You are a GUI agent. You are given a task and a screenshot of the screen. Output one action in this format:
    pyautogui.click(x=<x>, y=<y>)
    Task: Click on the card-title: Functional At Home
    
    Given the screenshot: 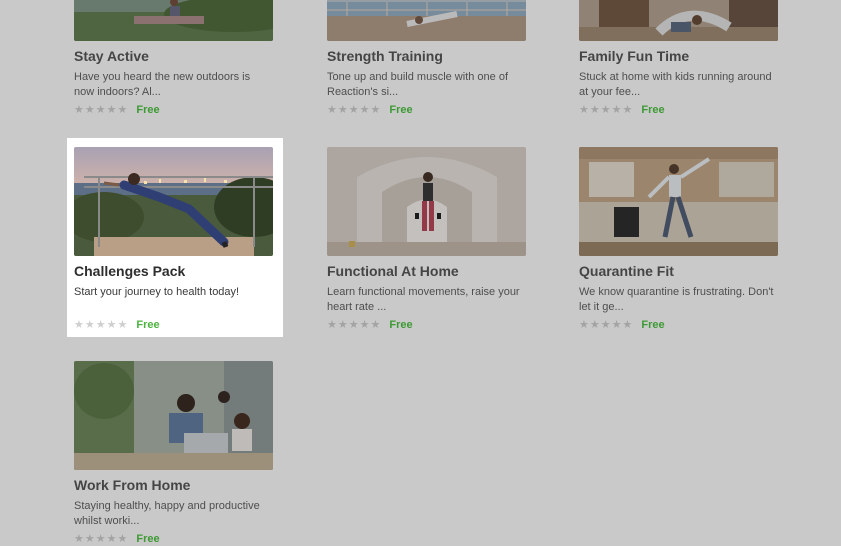 What is the action you would take?
    pyautogui.click(x=426, y=271)
    